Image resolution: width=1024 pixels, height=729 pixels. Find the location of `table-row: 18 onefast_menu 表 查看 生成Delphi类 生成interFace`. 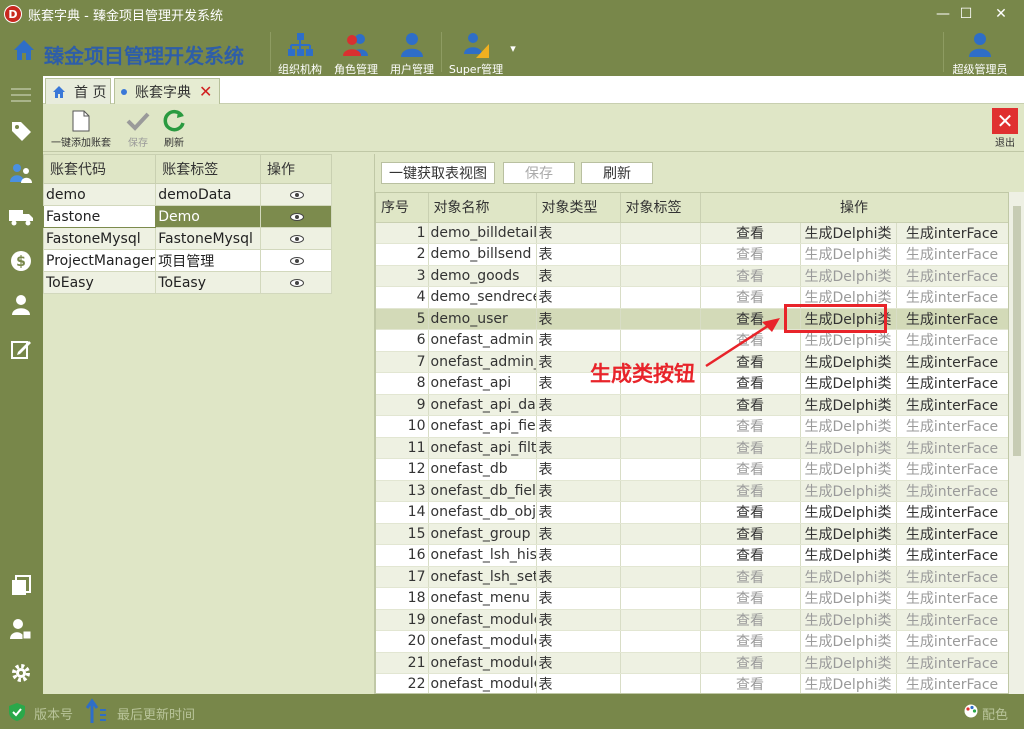

table-row: 18 onefast_menu 表 查看 生成Delphi类 生成interFace is located at coordinates (692, 598).